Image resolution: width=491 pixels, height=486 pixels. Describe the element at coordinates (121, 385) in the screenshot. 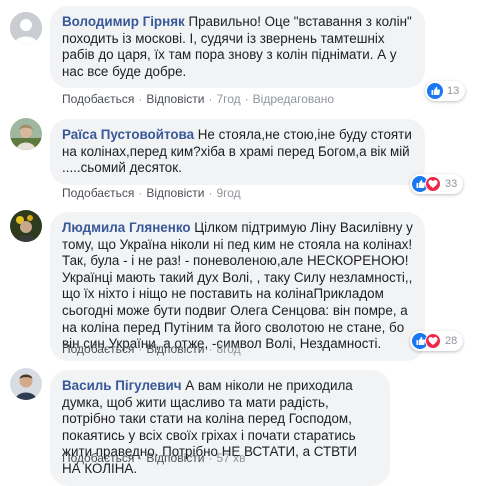

I see `comment-author: Василь Пігулевич` at that location.